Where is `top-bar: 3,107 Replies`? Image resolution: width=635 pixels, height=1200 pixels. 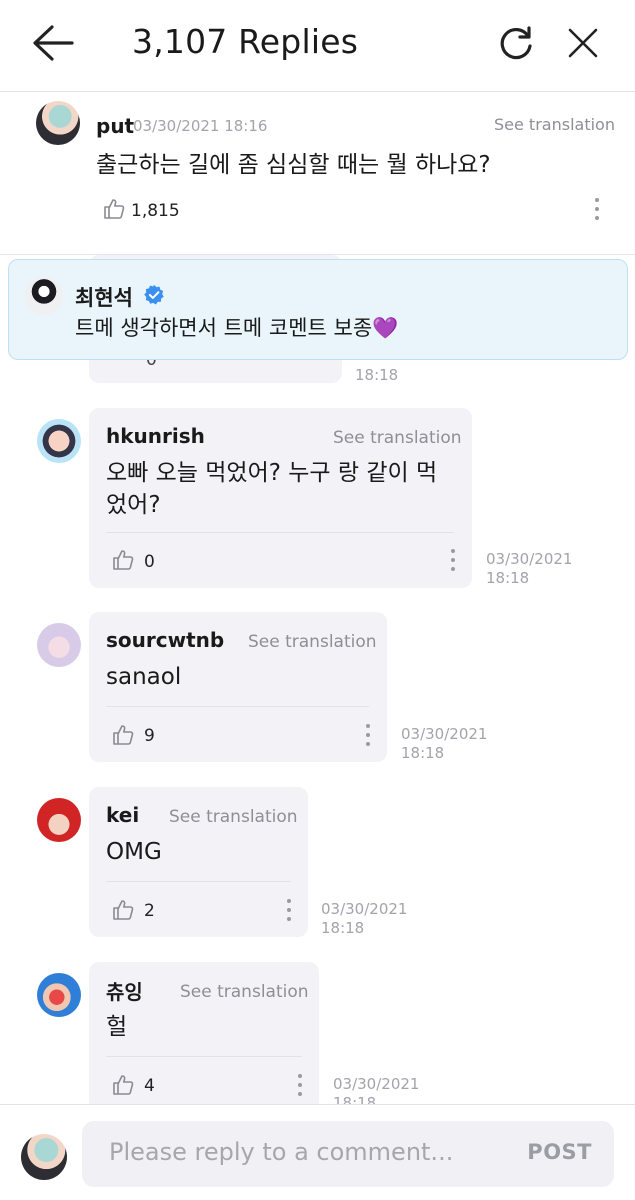 top-bar: 3,107 Replies is located at coordinates (317, 46).